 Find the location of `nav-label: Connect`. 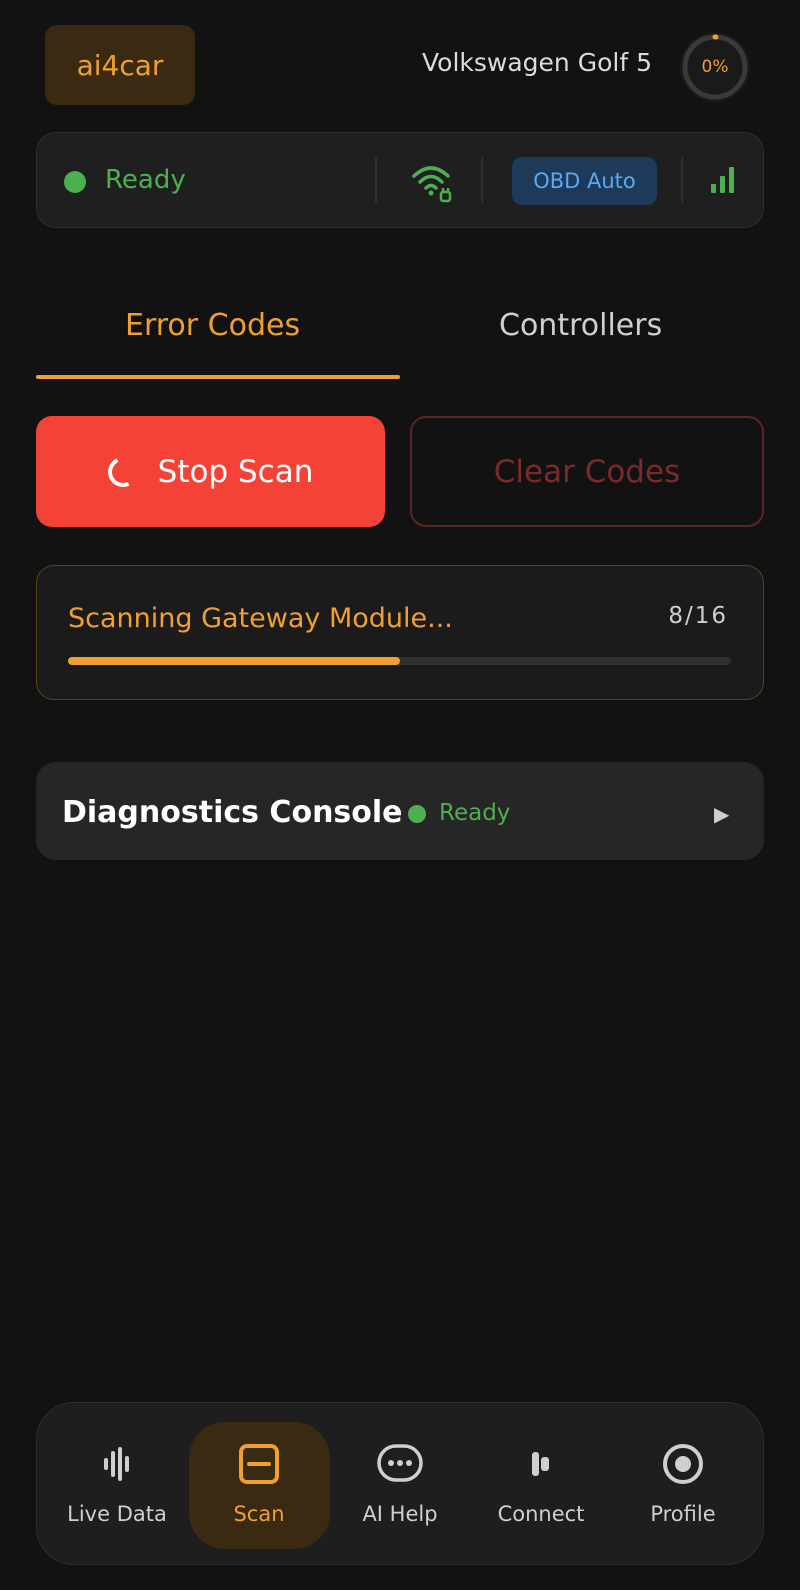

nav-label: Connect is located at coordinates (541, 1514).